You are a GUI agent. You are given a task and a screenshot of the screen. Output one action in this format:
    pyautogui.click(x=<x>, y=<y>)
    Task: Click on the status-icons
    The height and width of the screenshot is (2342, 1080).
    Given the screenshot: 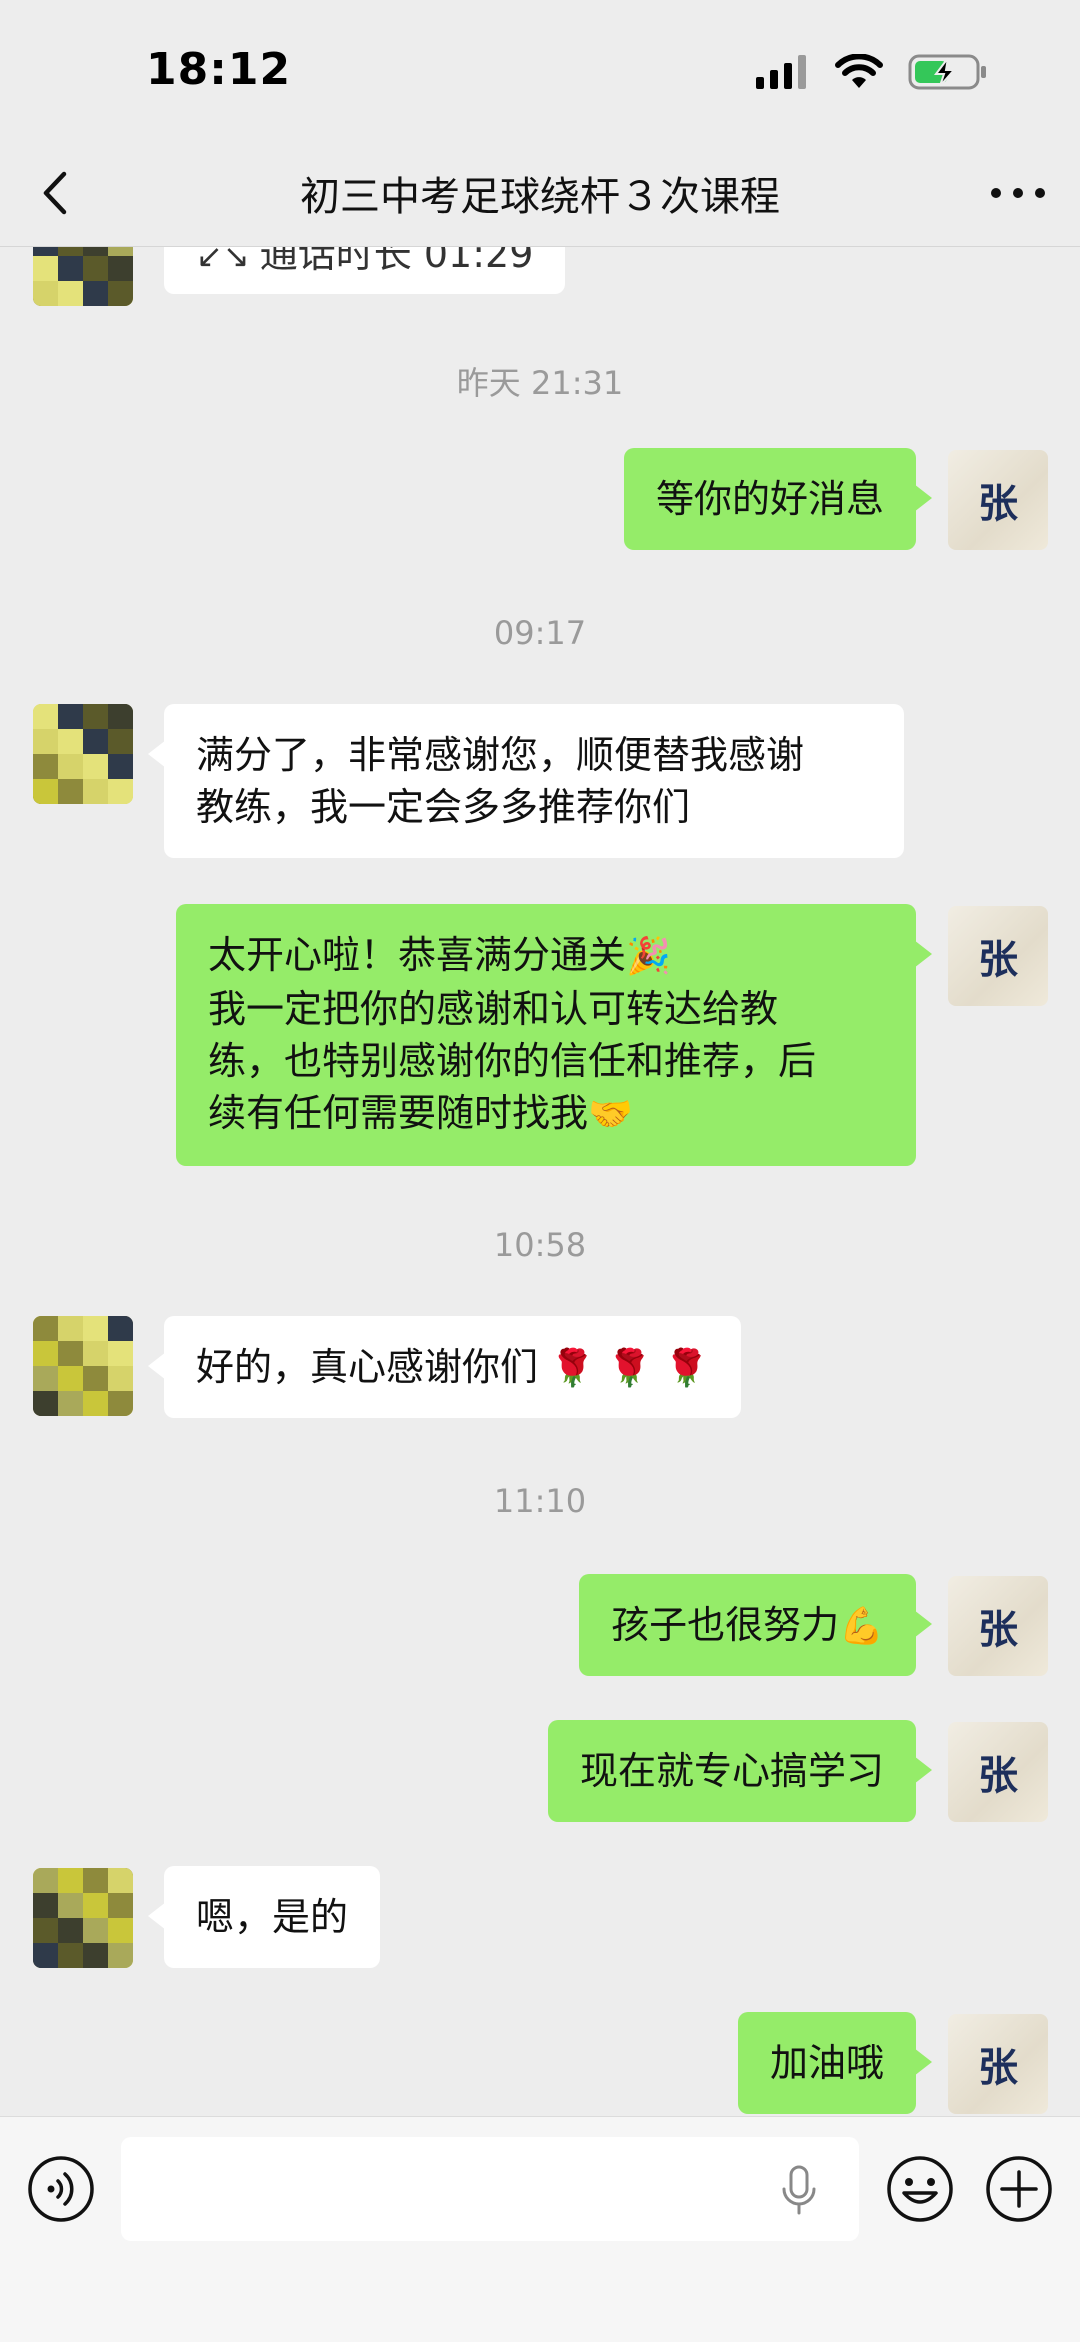 What is the action you would take?
    pyautogui.click(x=871, y=72)
    